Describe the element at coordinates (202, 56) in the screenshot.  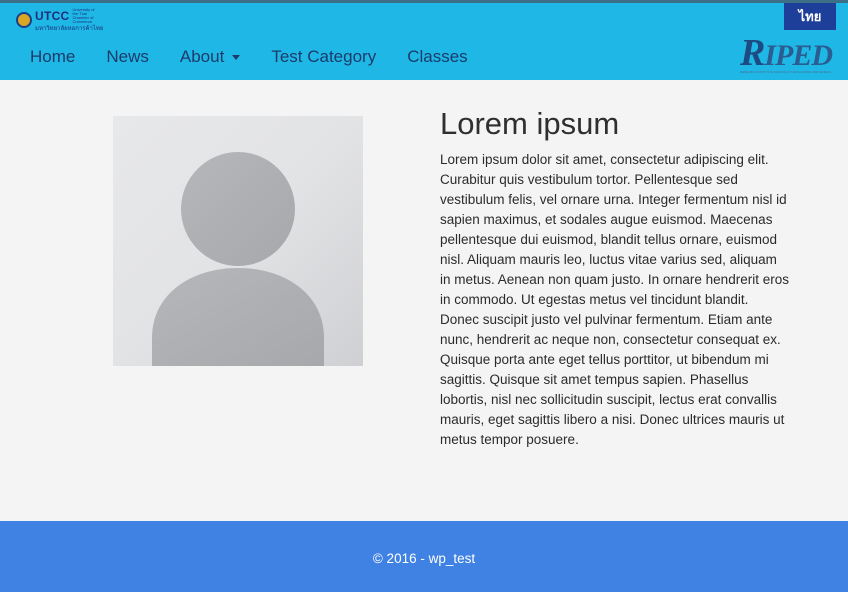
I see `nav-about-label: About` at that location.